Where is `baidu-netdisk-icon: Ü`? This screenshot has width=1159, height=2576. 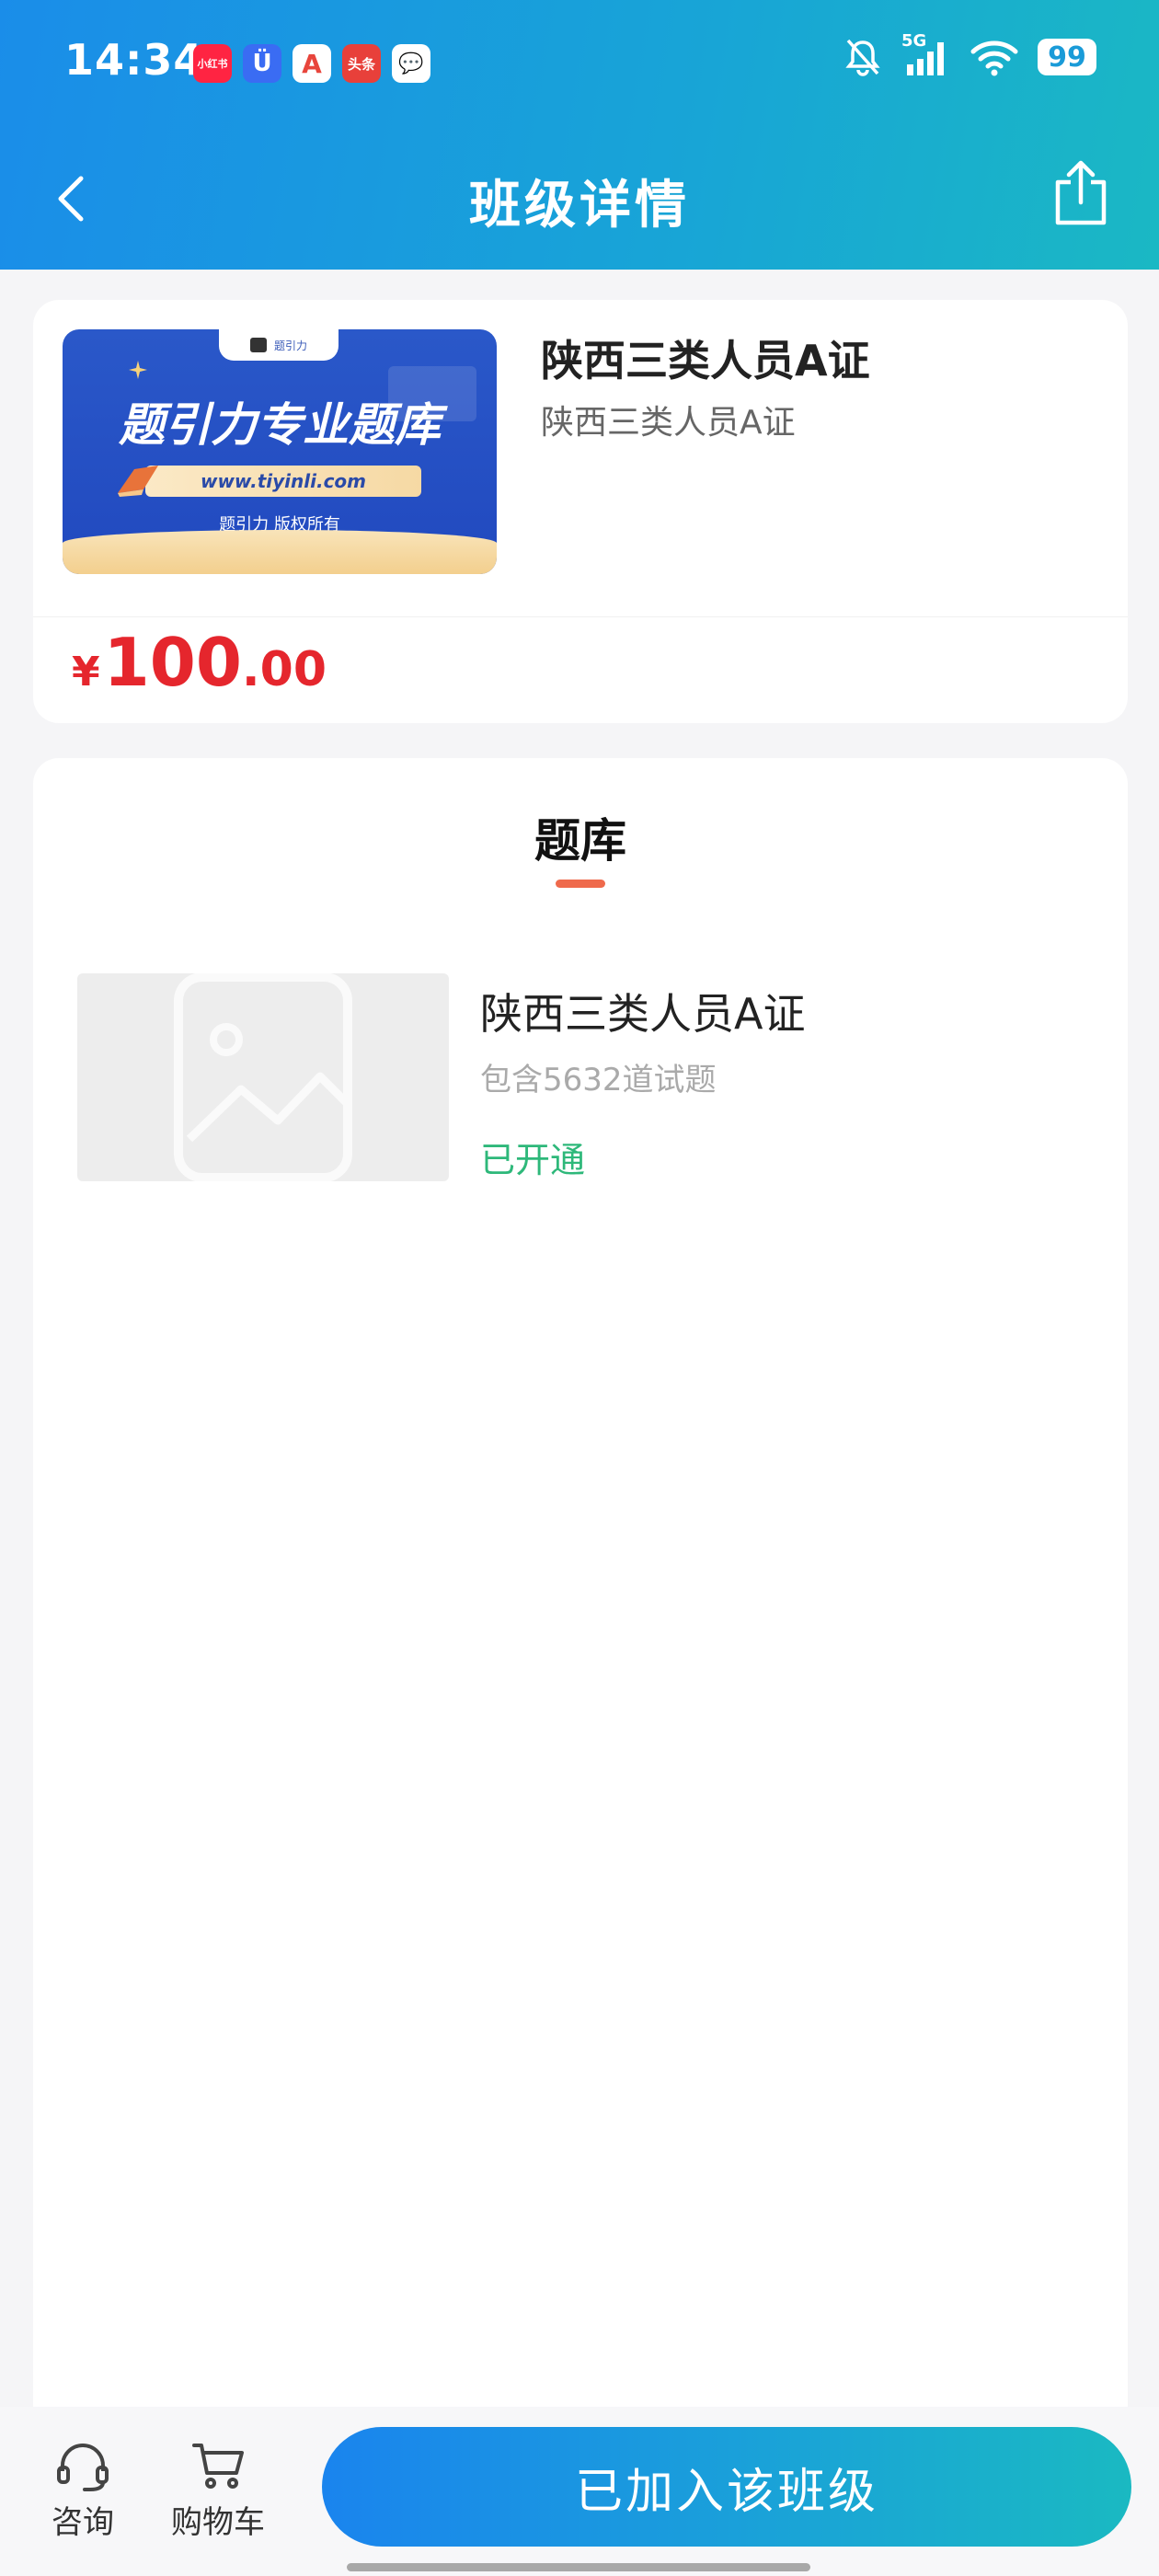
baidu-netdisk-icon: Ü is located at coordinates (262, 63).